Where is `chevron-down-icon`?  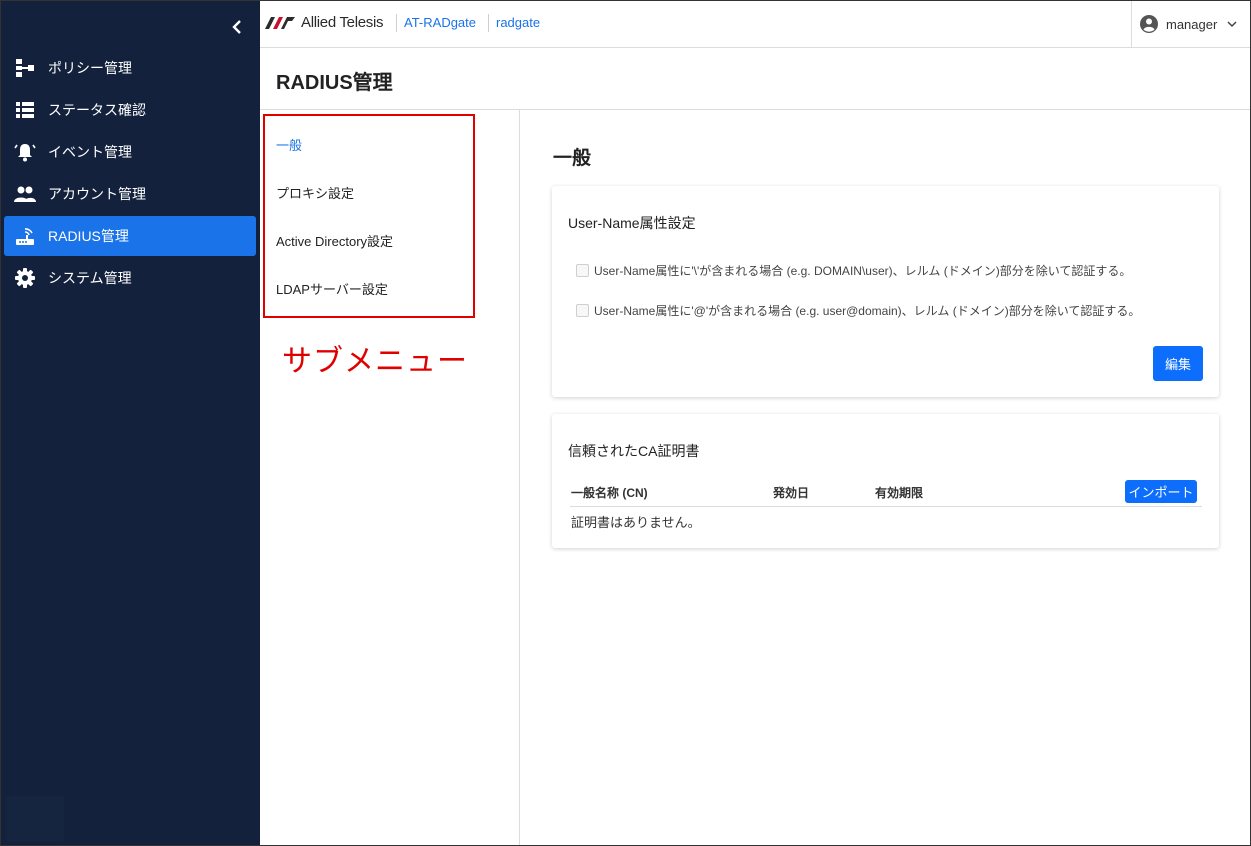 chevron-down-icon is located at coordinates (1232, 23).